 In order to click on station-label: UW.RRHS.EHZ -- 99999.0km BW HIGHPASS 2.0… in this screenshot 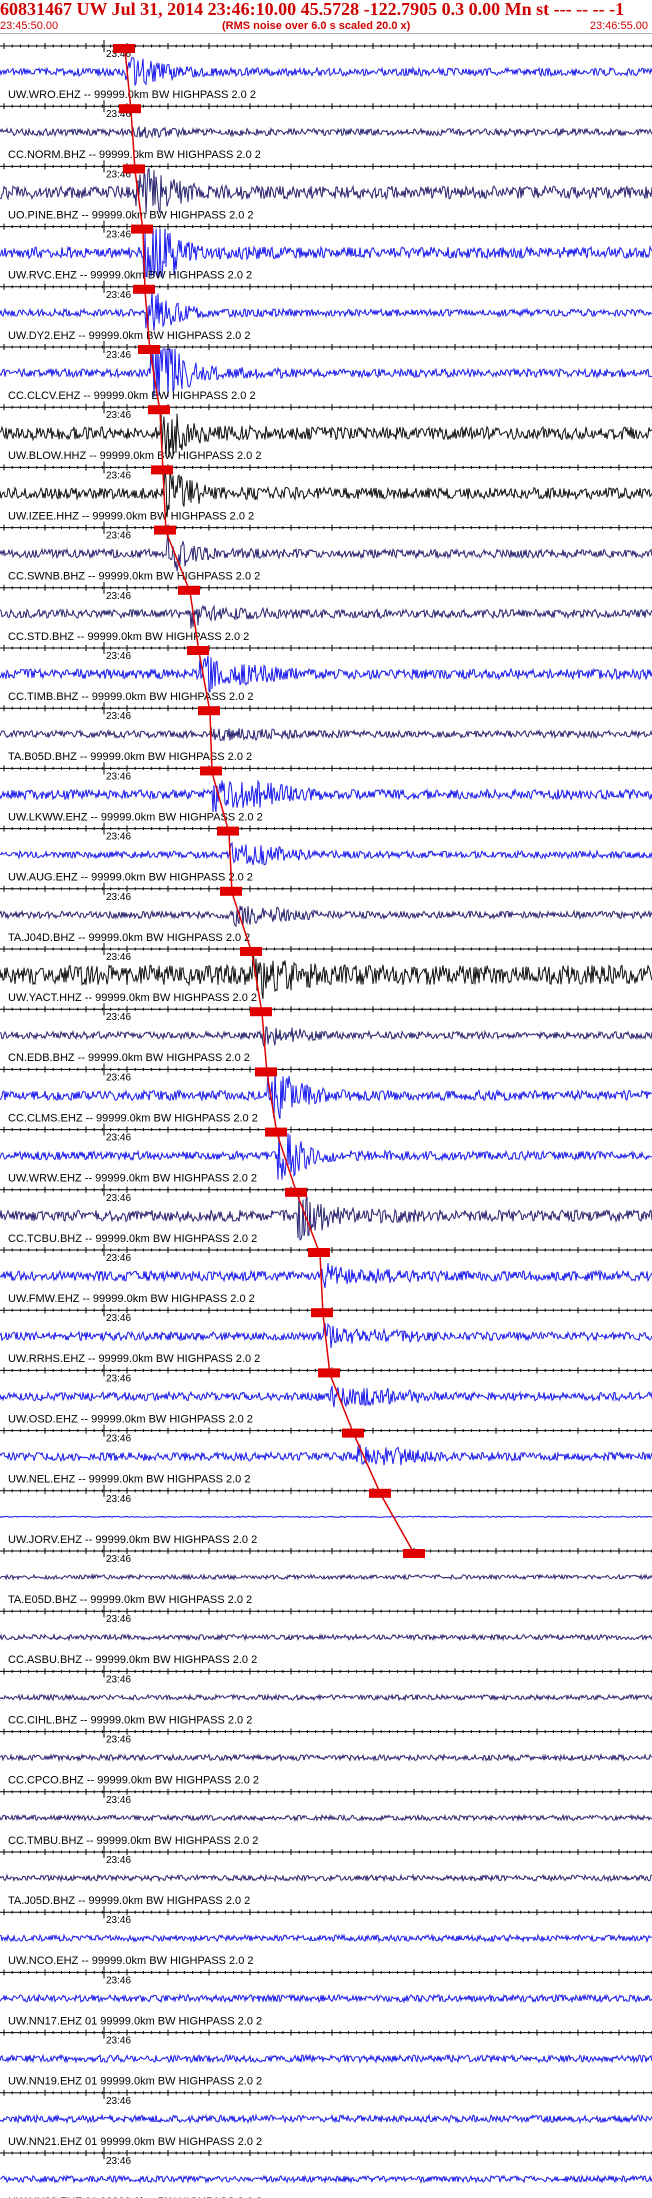, I will do `click(134, 1359)`.